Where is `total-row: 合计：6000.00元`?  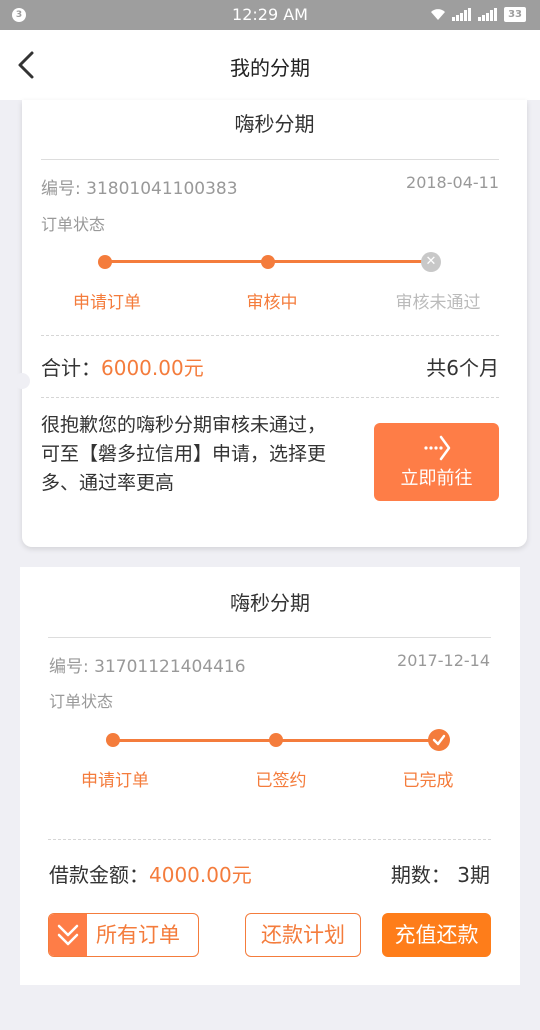 total-row: 合计：6000.00元 is located at coordinates (122, 366).